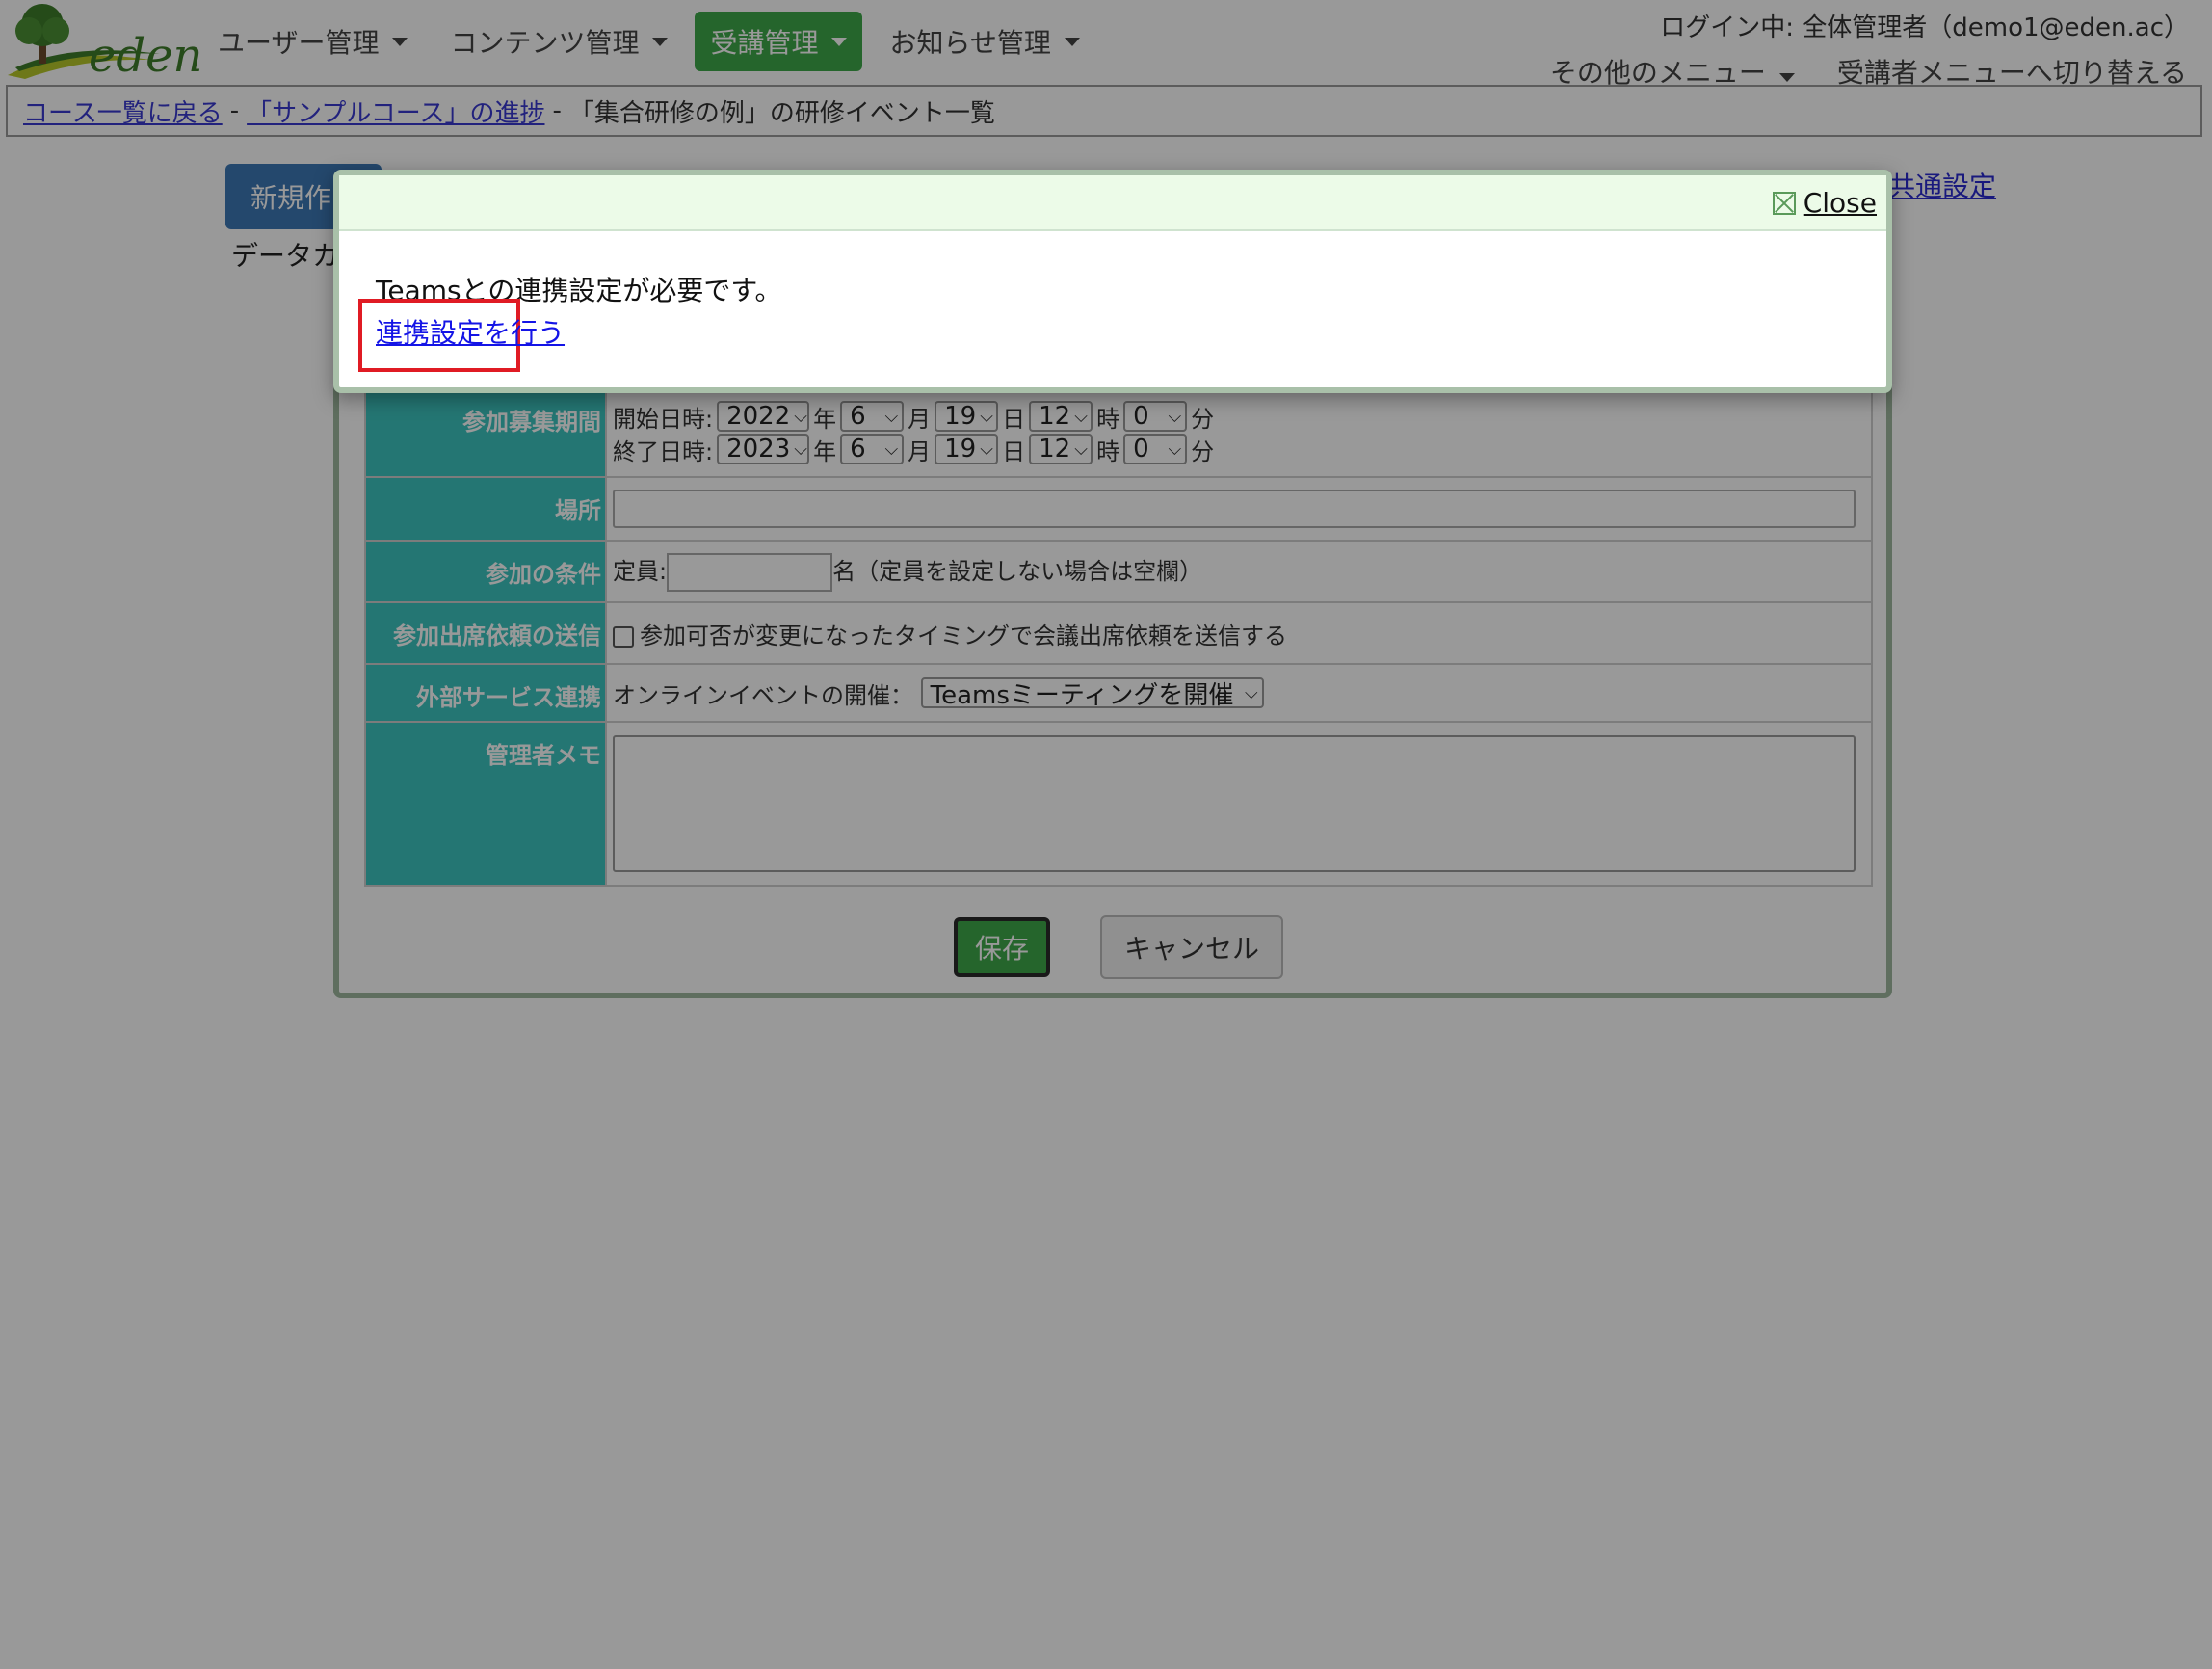  Describe the element at coordinates (1112, 282) in the screenshot. I see `teams-integration-modal: Close Teamsとの連携設定が必要です。 連携設定を行う` at that location.